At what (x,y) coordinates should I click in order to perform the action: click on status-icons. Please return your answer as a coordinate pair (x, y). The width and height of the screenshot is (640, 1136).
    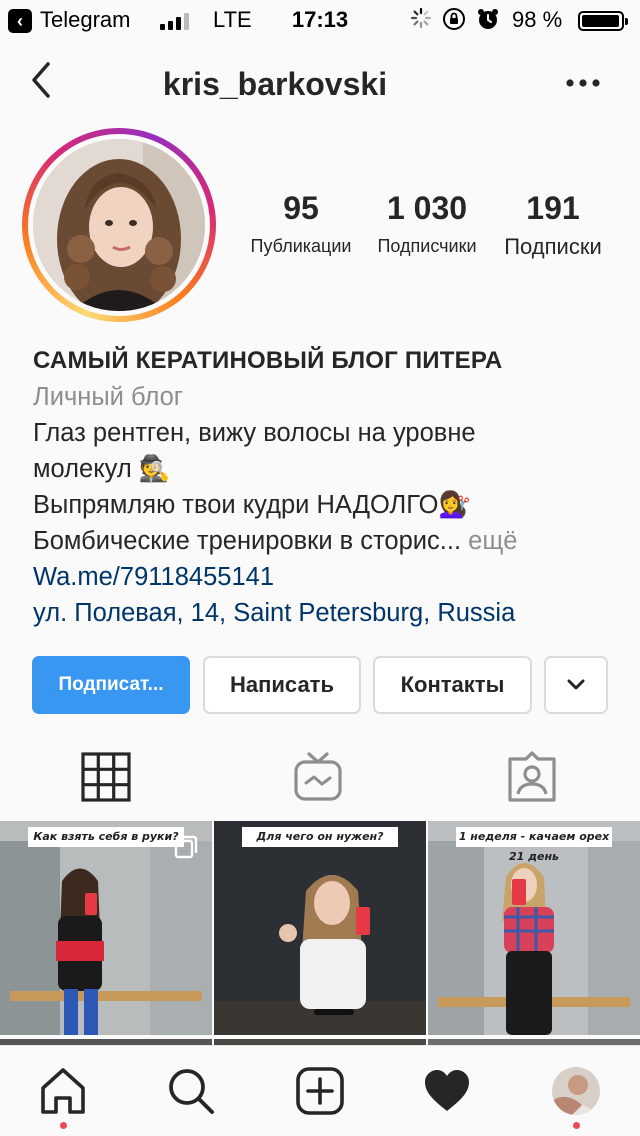
    Looking at the image, I should click on (455, 19).